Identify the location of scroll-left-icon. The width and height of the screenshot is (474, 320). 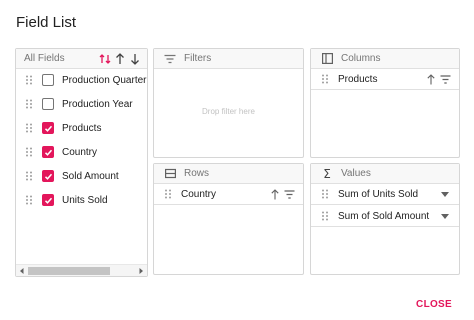
(22, 271).